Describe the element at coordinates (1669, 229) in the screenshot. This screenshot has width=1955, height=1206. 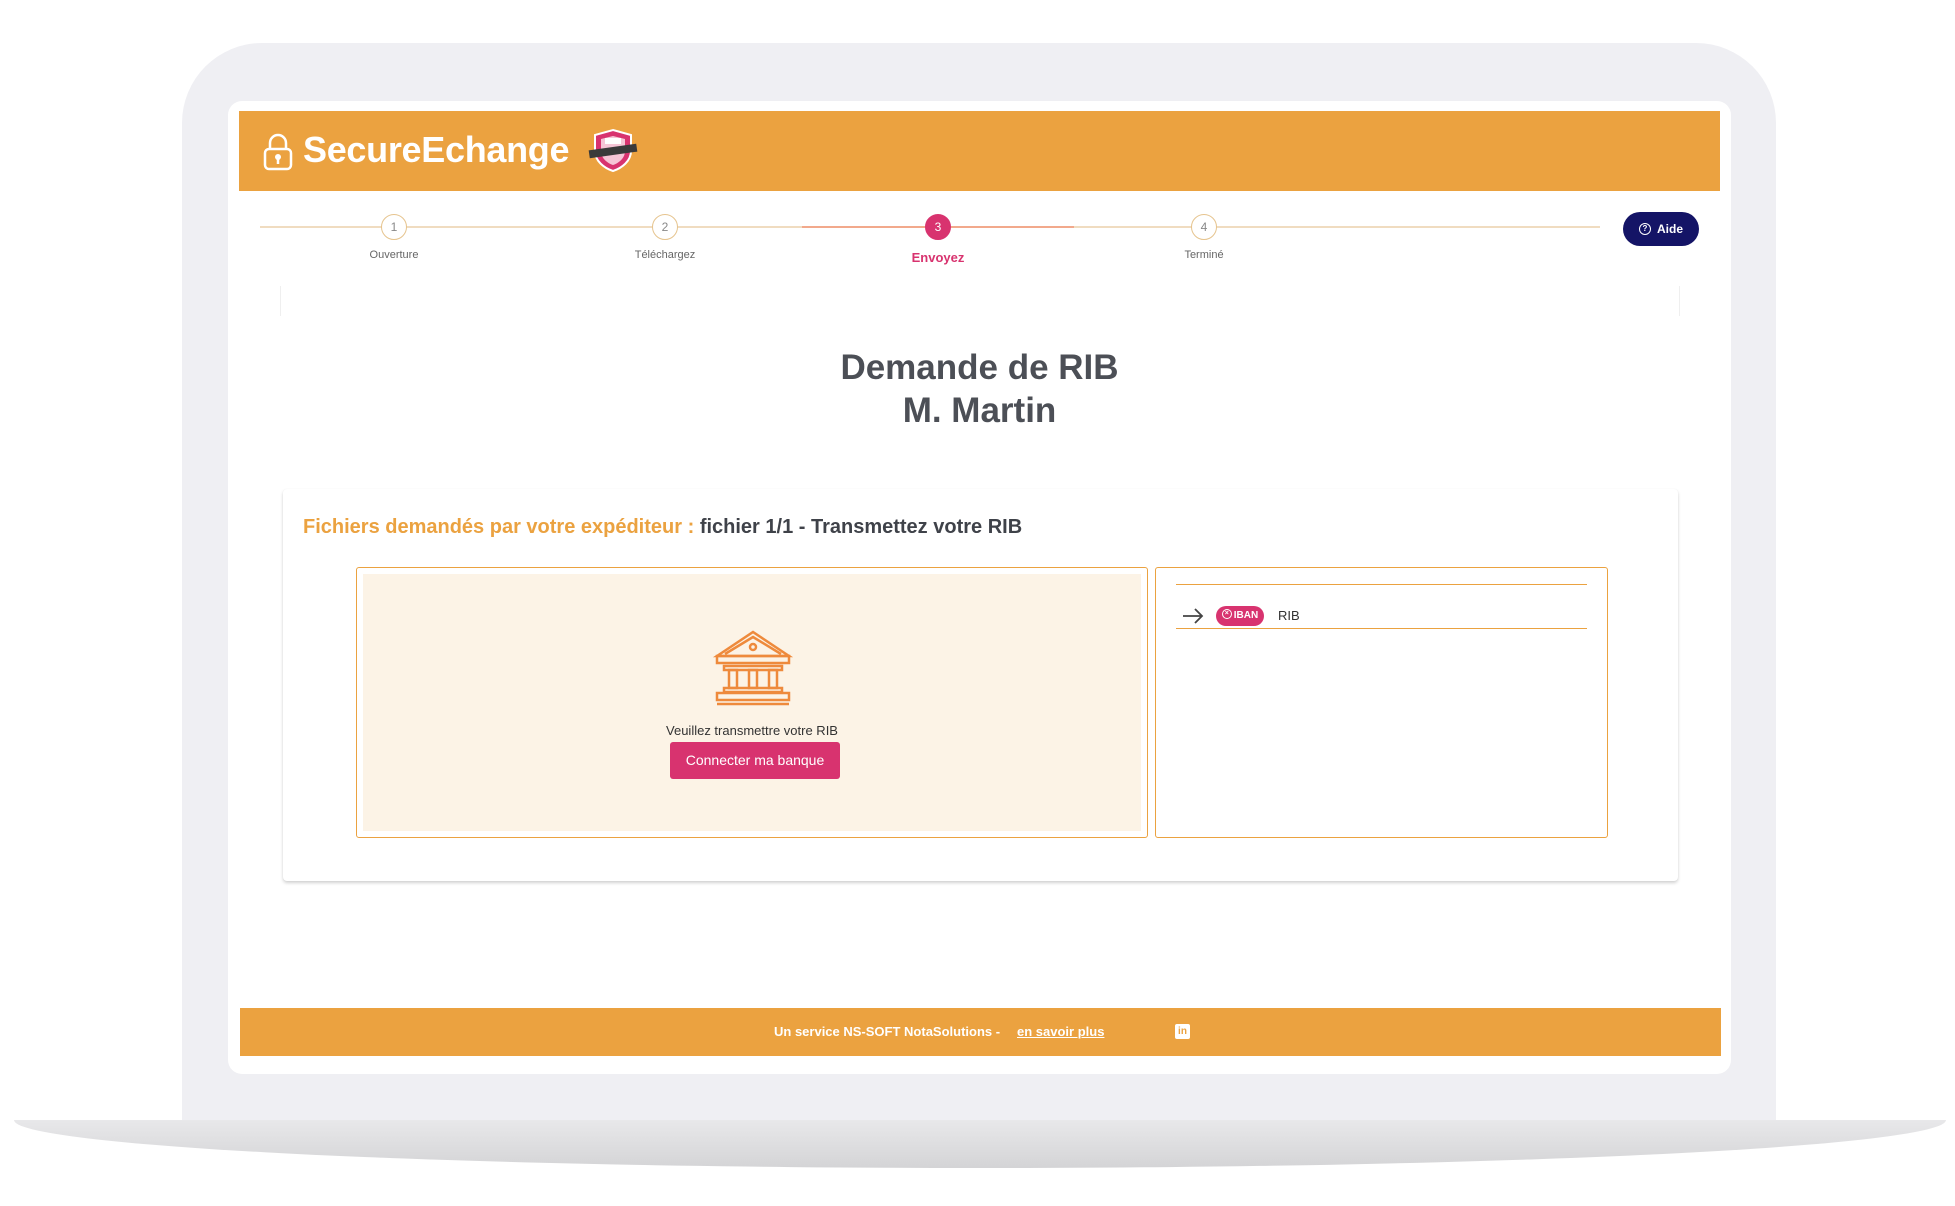
I see `help-label: Aide` at that location.